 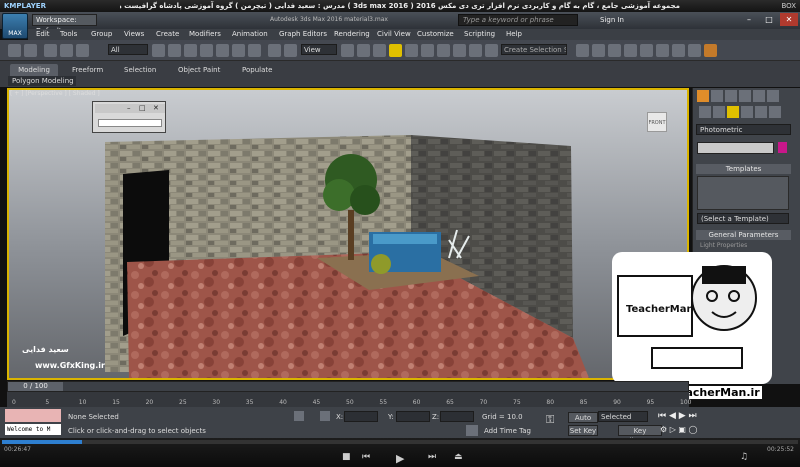 I want to click on general-parameters-rollout: General Parameters, so click(x=743, y=235).